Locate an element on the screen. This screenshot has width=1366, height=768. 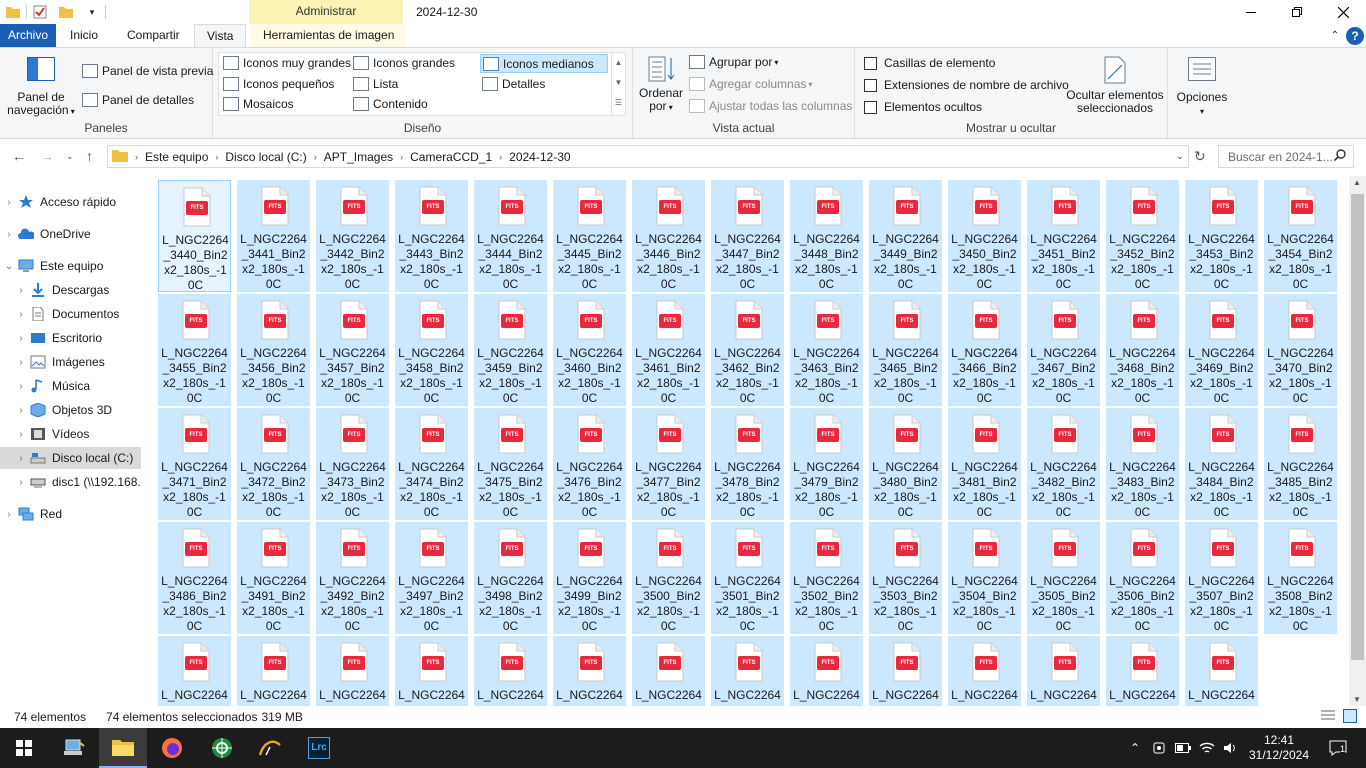
file-item: FITS L_NGC2264_3503_Bin2x2_180s_-10C is located at coordinates (905, 578).